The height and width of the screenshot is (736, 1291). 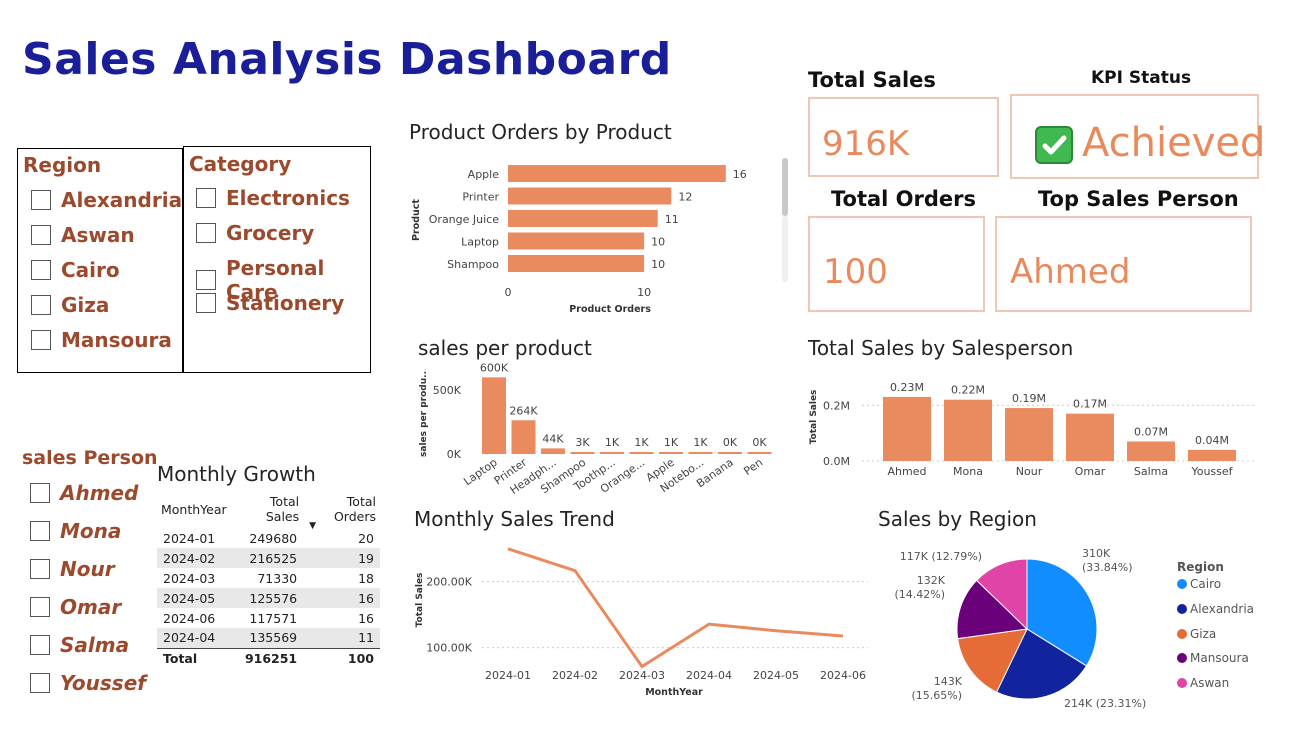 What do you see at coordinates (90, 270) in the screenshot?
I see `region-option-label: Cairo` at bounding box center [90, 270].